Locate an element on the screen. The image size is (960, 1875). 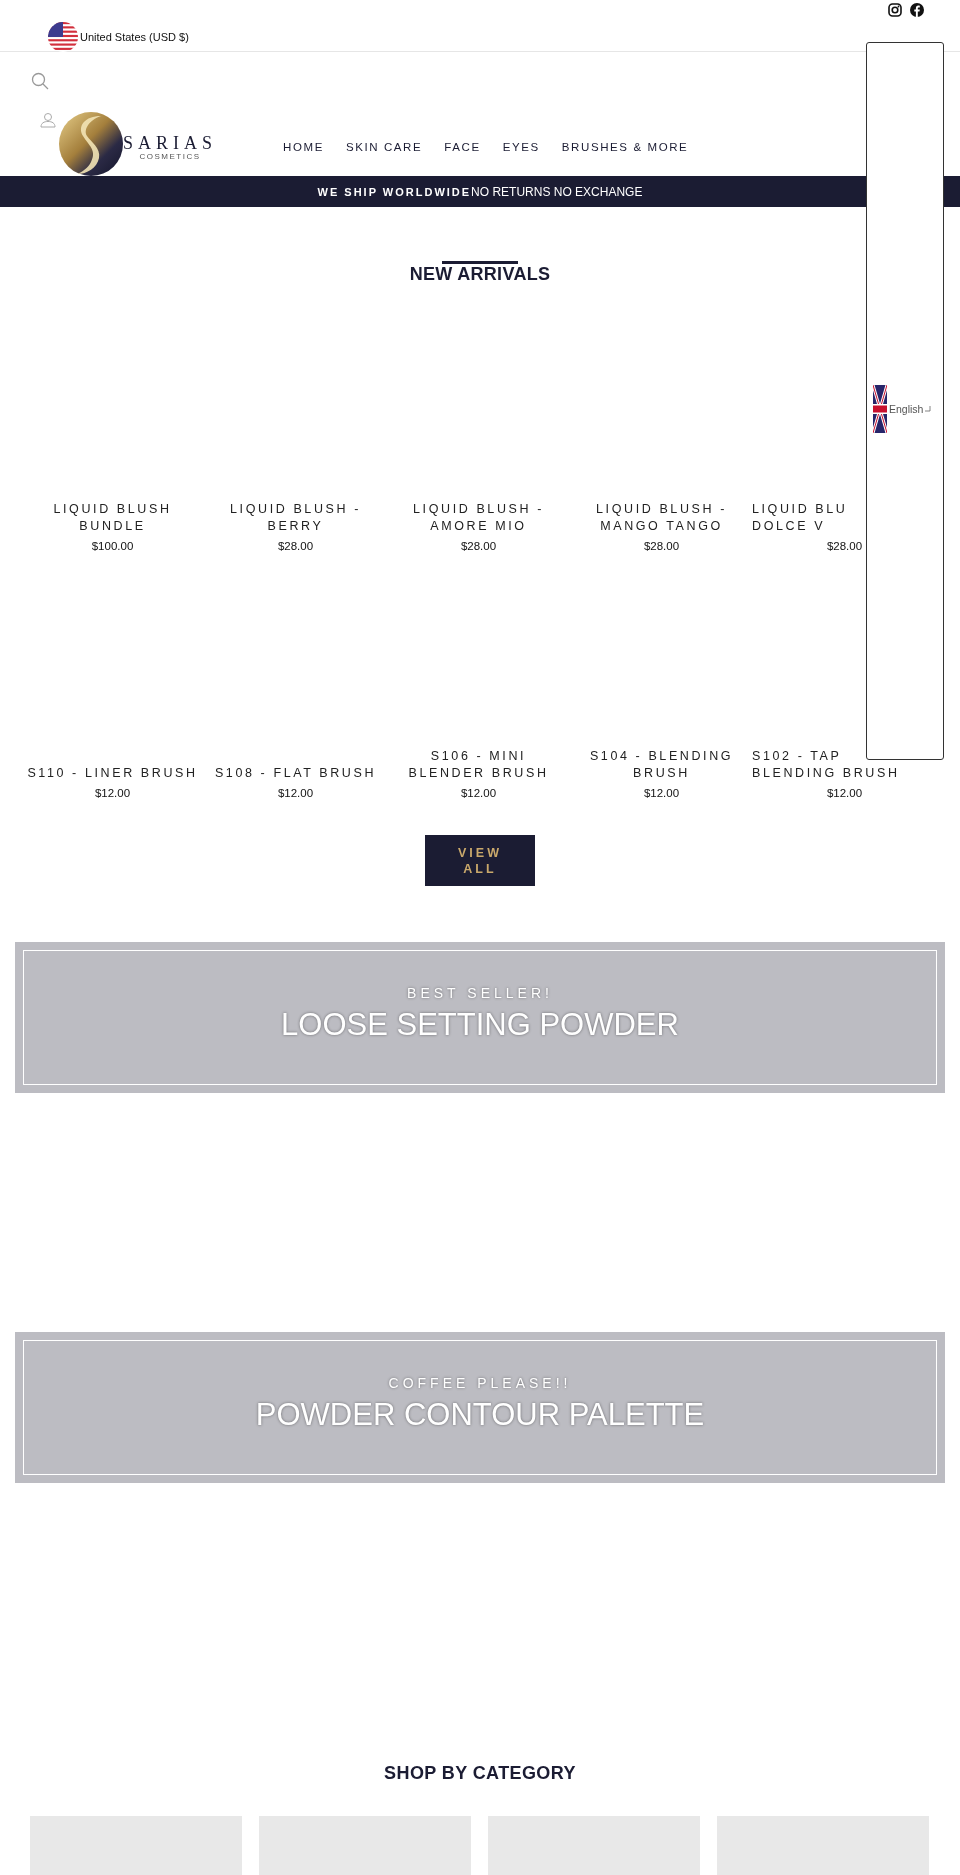
nav-link: HOME is located at coordinates (303, 147).